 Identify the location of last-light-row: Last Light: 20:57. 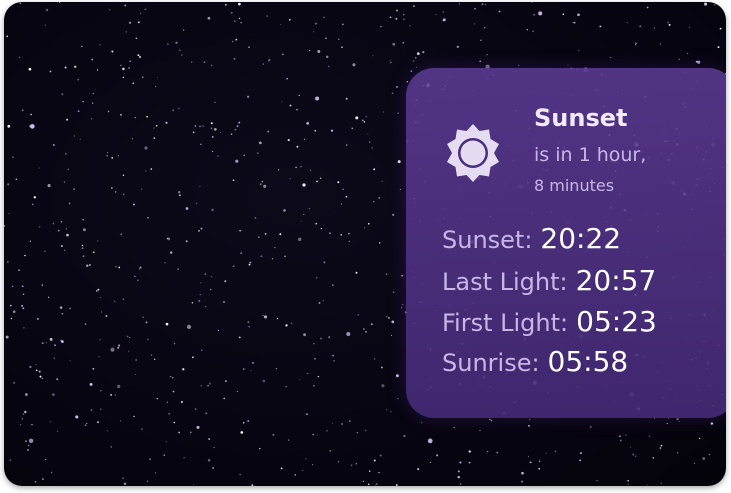
(549, 280).